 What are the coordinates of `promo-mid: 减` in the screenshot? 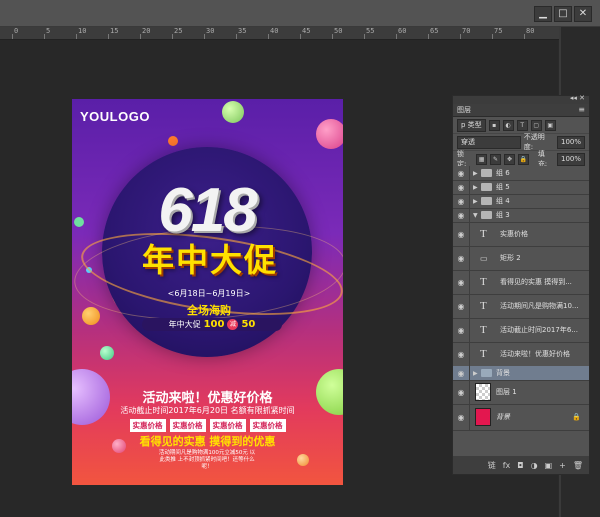 It's located at (233, 324).